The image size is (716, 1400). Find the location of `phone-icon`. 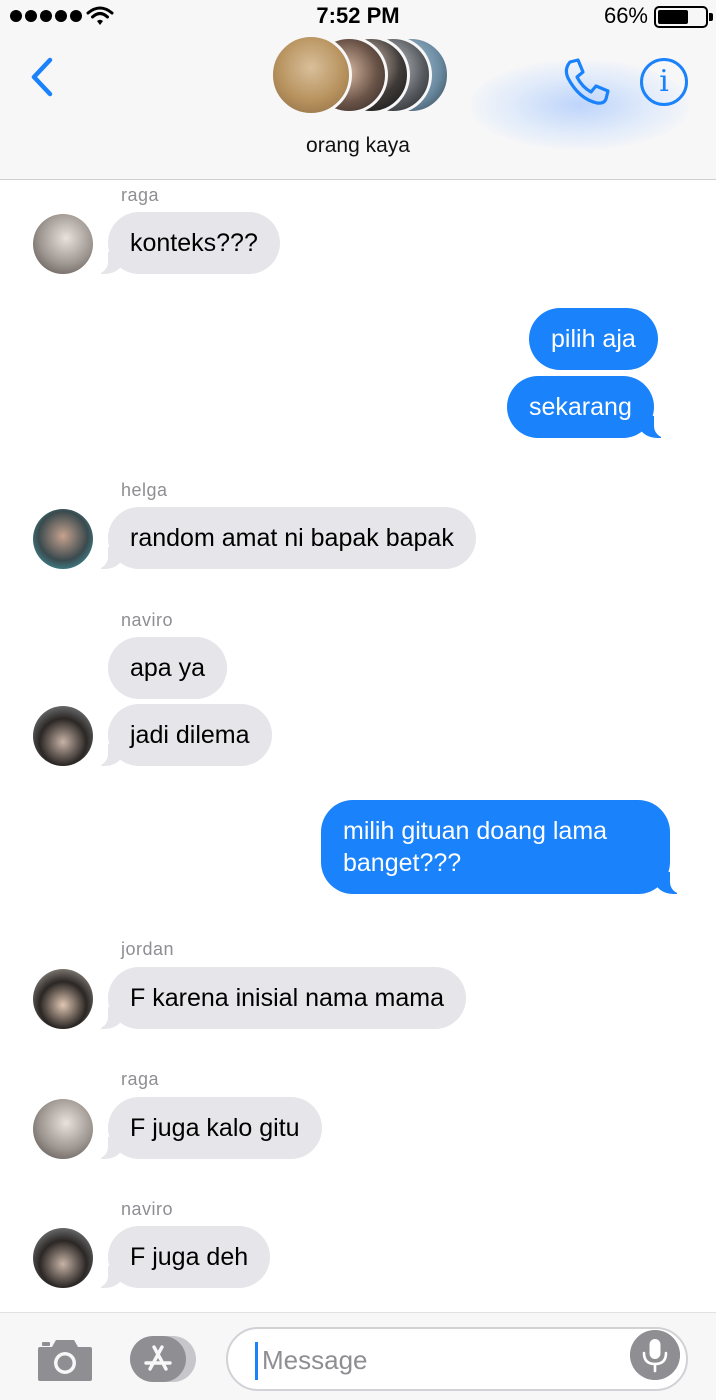

phone-icon is located at coordinates (586, 82).